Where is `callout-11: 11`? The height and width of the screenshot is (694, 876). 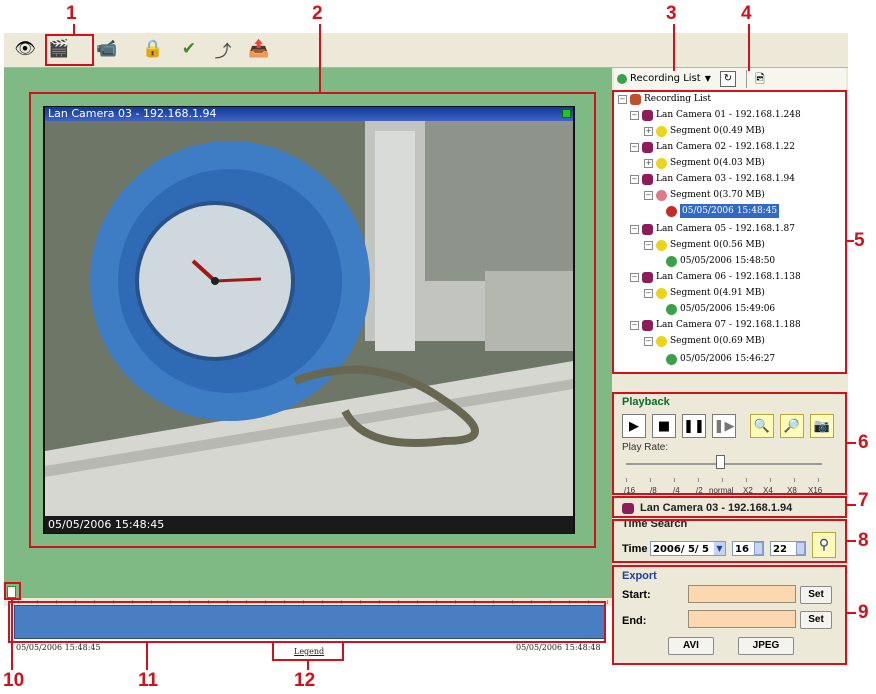 callout-11: 11 is located at coordinates (148, 680).